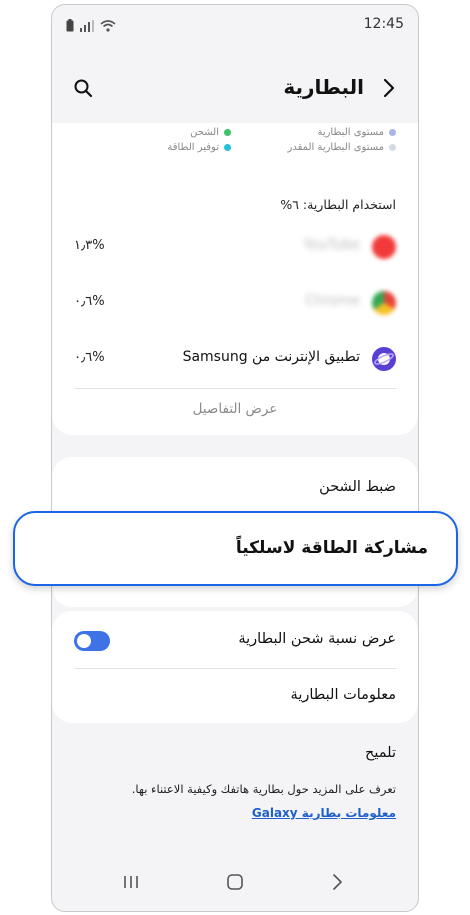  I want to click on battery-info-item: معلومات البطارية, so click(343, 695).